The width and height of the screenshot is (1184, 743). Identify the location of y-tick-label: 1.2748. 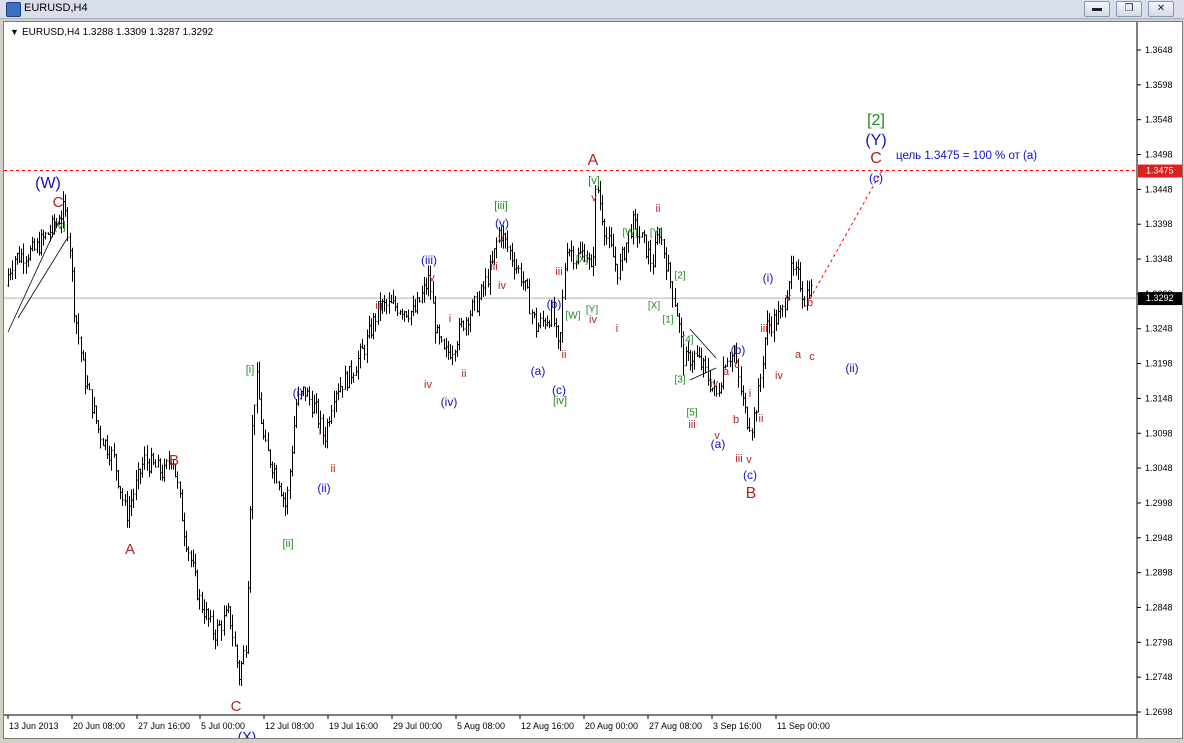
(1159, 677).